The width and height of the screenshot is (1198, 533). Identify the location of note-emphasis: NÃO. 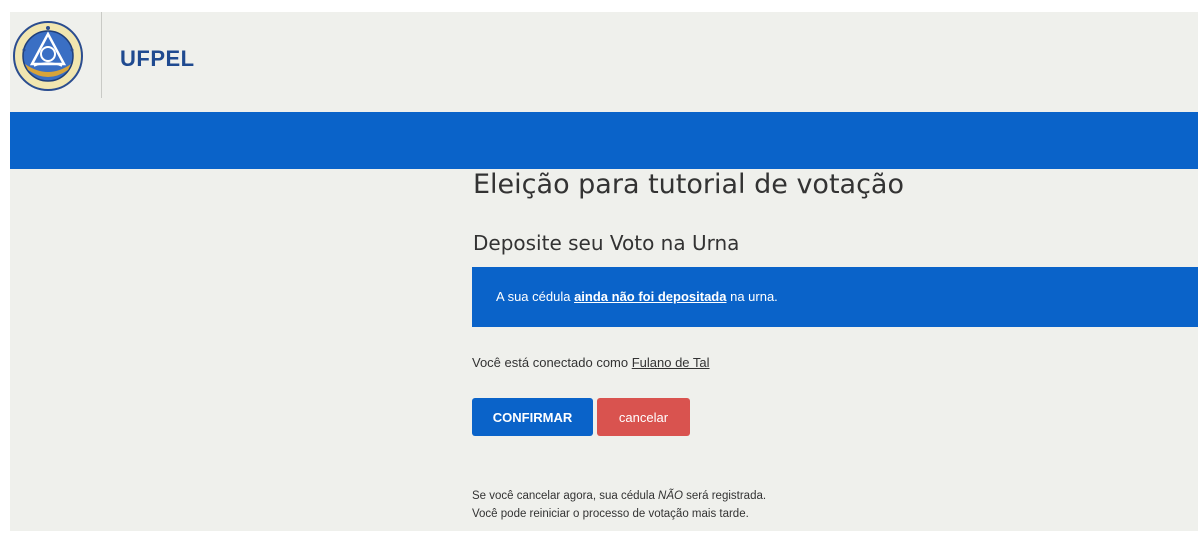
(670, 496).